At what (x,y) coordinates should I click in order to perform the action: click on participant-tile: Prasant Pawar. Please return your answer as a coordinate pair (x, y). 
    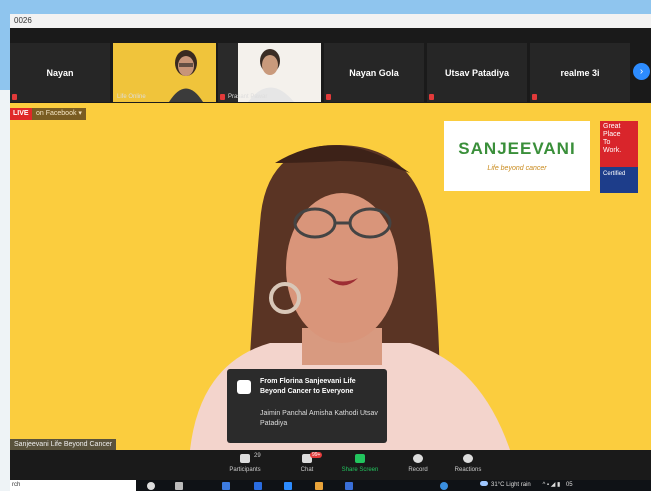
    Looking at the image, I should click on (269, 72).